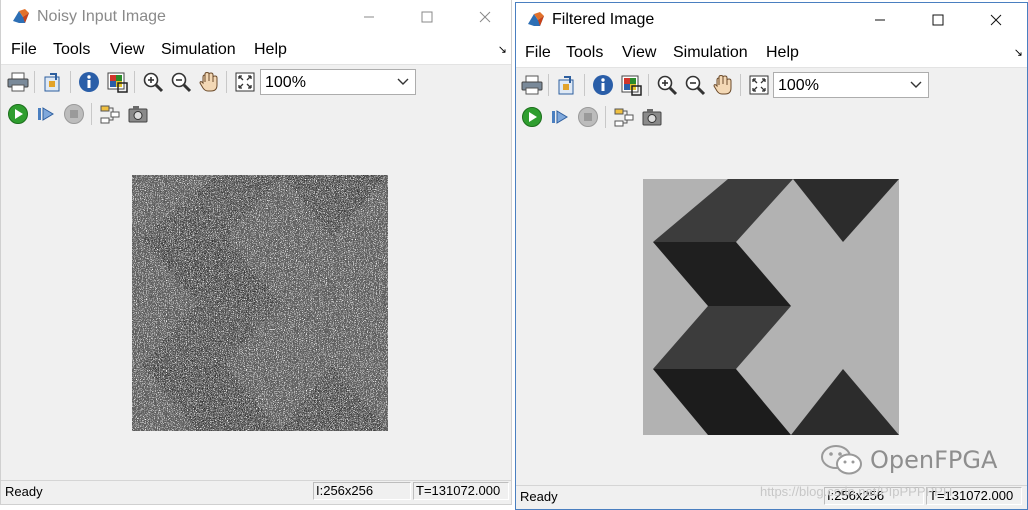  I want to click on title-bar: Filtered Image, so click(771, 20).